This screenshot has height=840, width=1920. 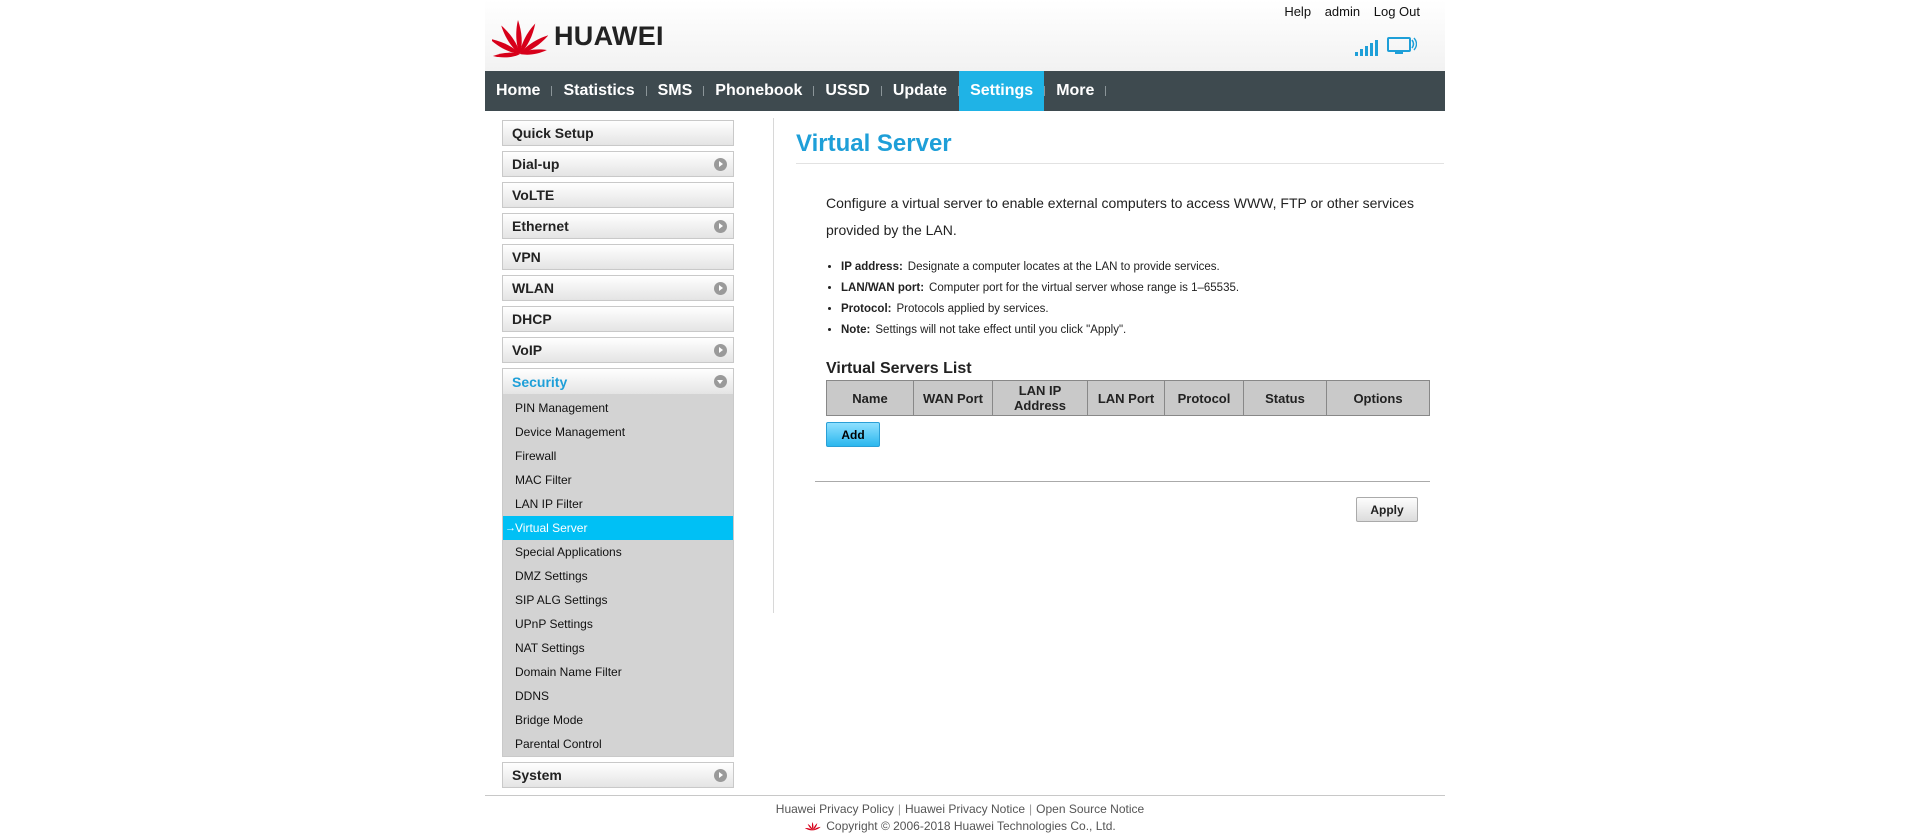 What do you see at coordinates (618, 257) in the screenshot?
I see `sidebar-item-vpn: VPN` at bounding box center [618, 257].